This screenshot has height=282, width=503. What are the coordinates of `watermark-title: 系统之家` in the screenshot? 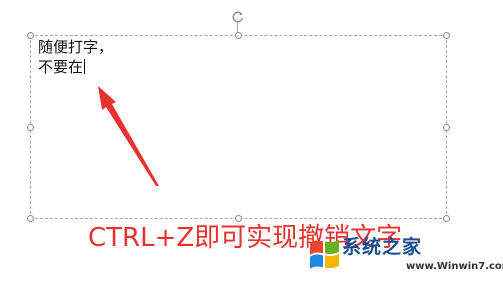 It's located at (382, 247).